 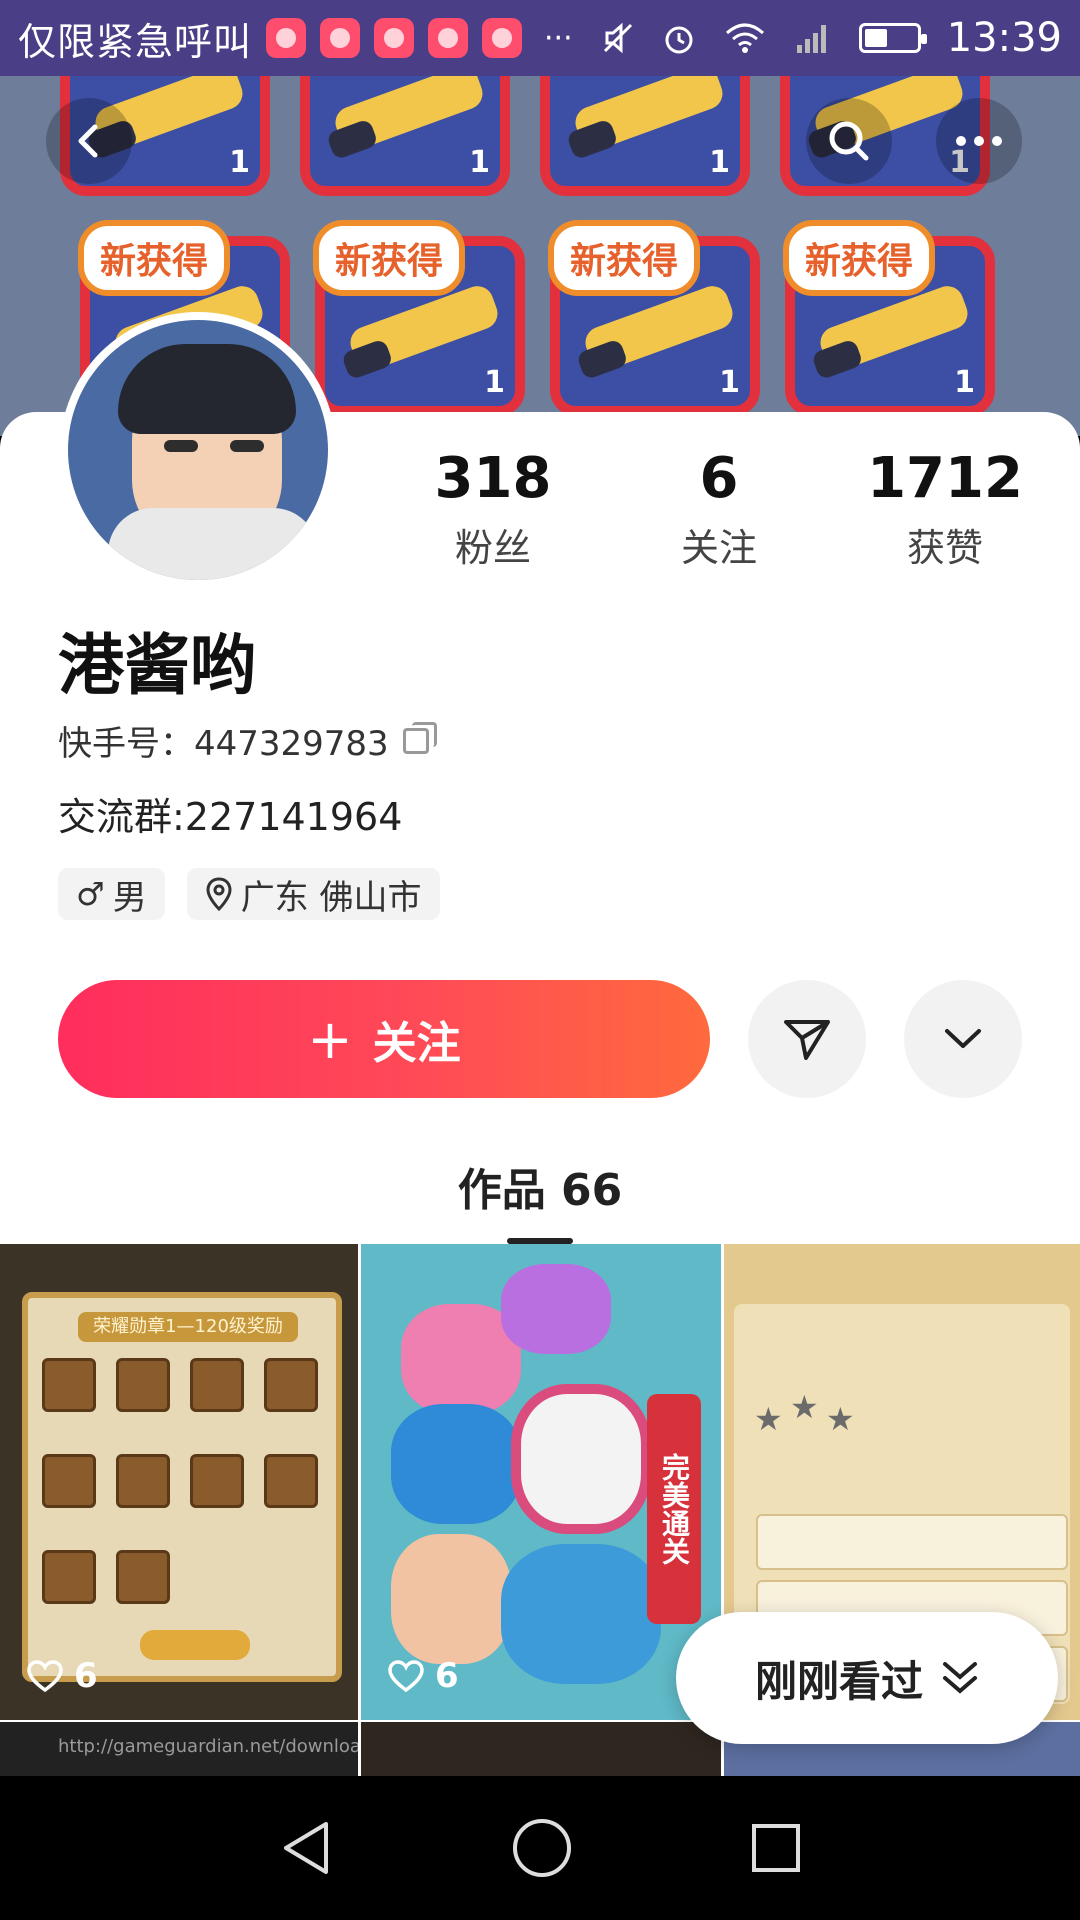 I want to click on location-chip: 广东 佛山市, so click(x=313, y=894).